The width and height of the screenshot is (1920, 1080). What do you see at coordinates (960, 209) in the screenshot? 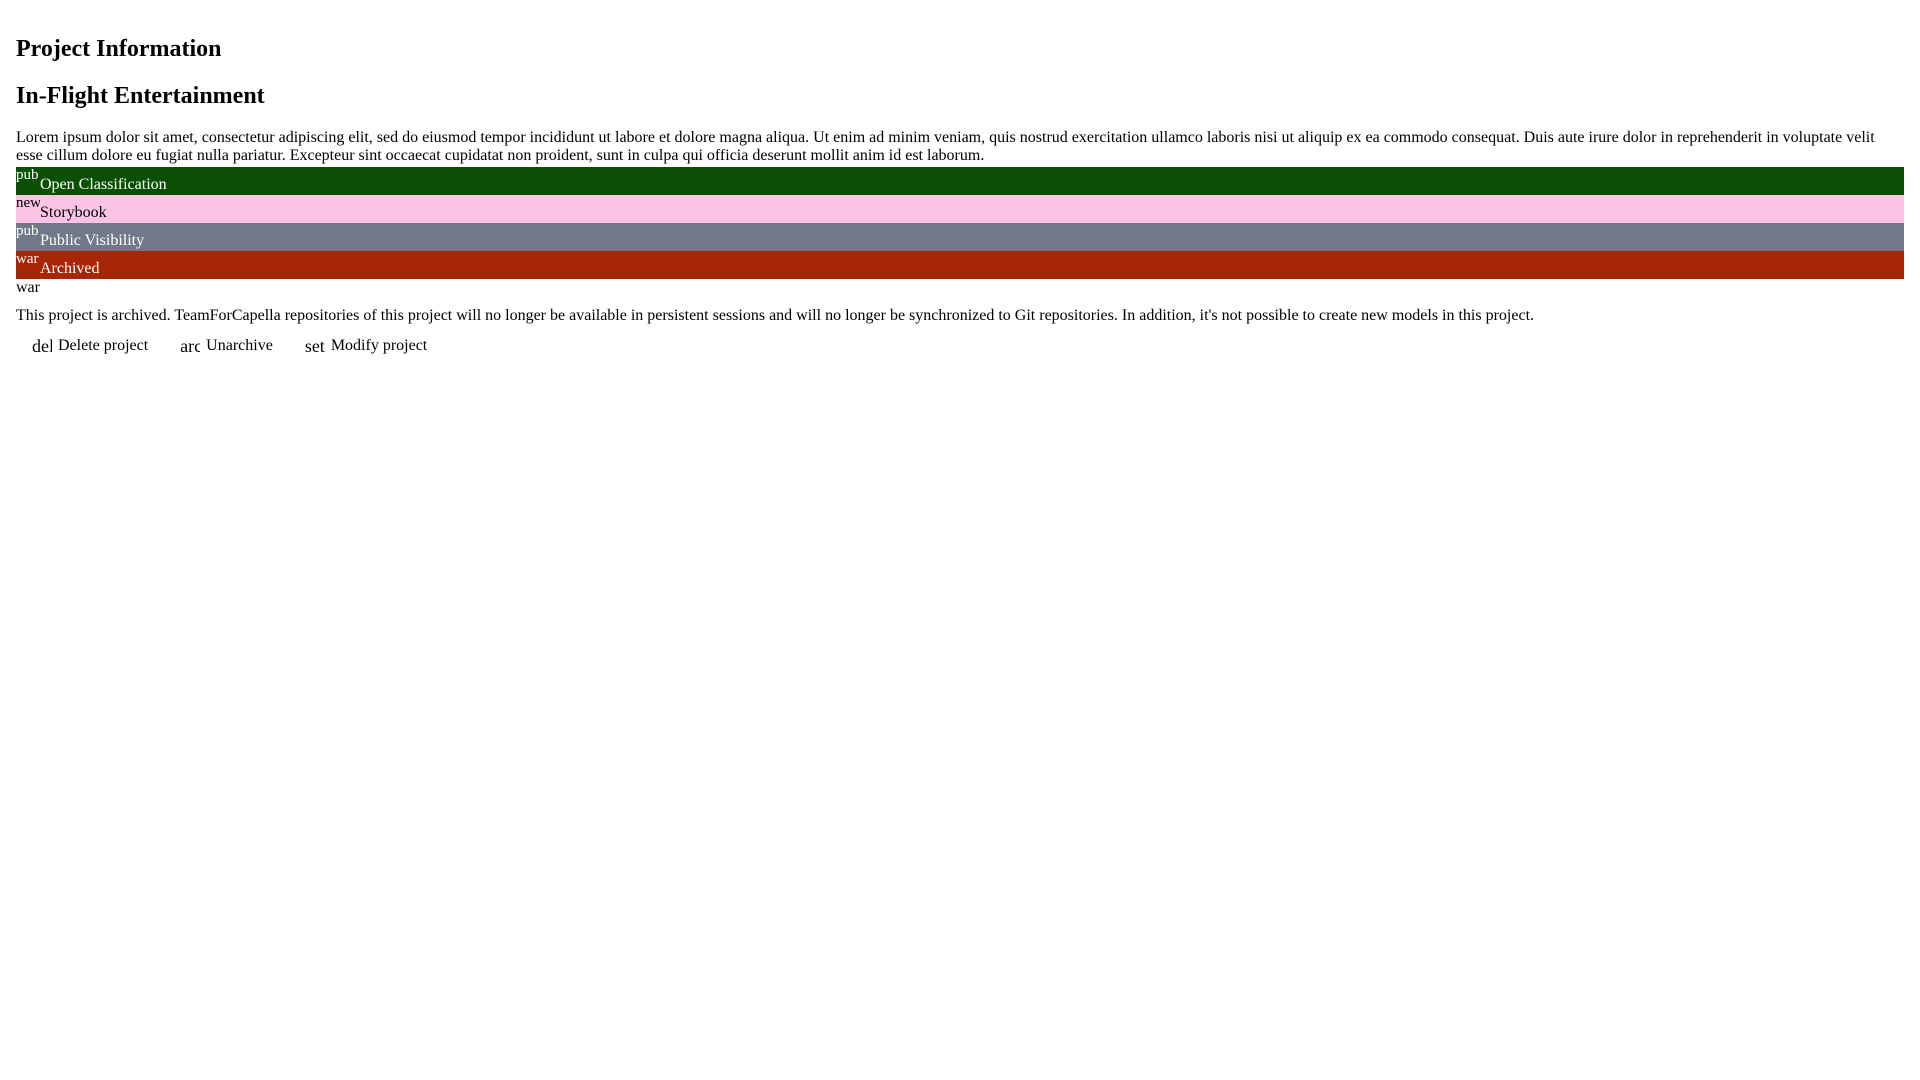
I see `badge-type: new Storybook` at bounding box center [960, 209].